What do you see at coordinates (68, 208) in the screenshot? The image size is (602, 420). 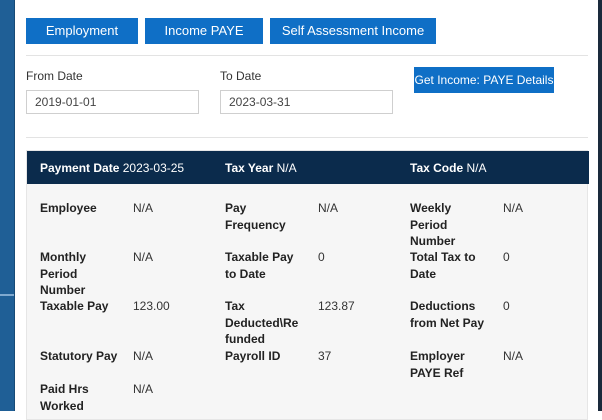 I see `field-label: Employee` at bounding box center [68, 208].